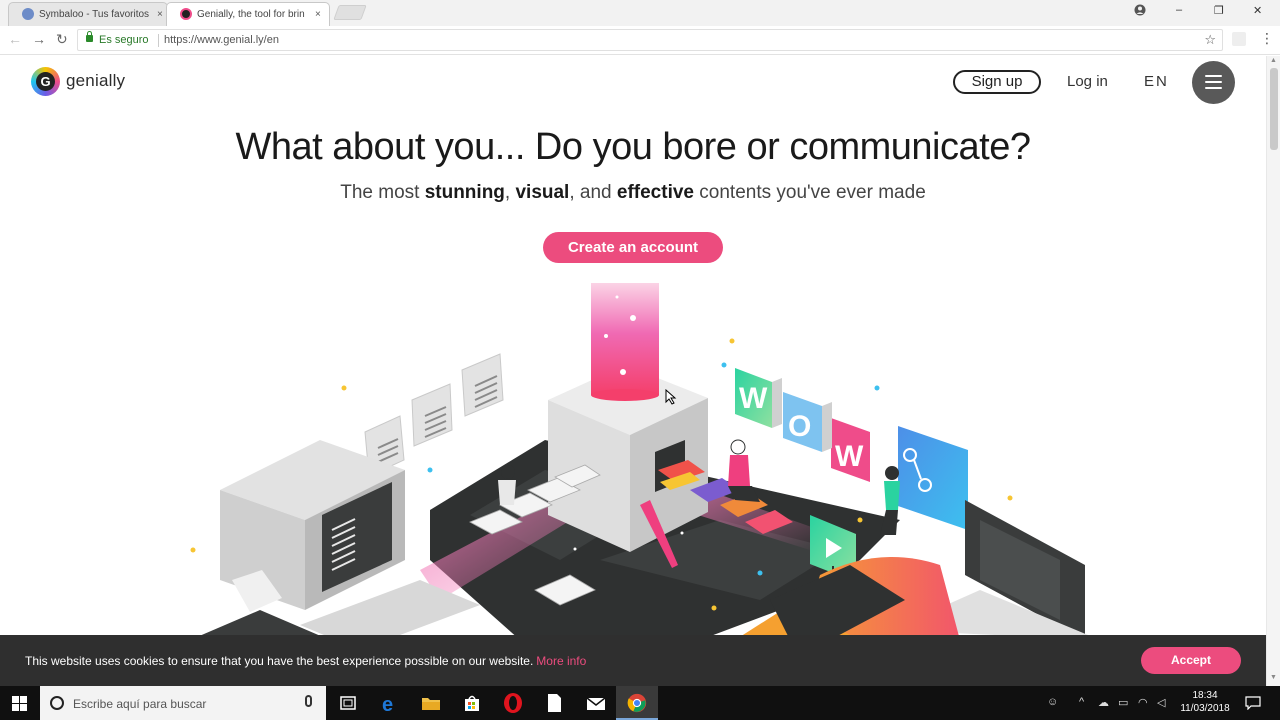 This screenshot has width=1280, height=720. Describe the element at coordinates (1123, 702) in the screenshot. I see `battery-icon: ▭` at that location.